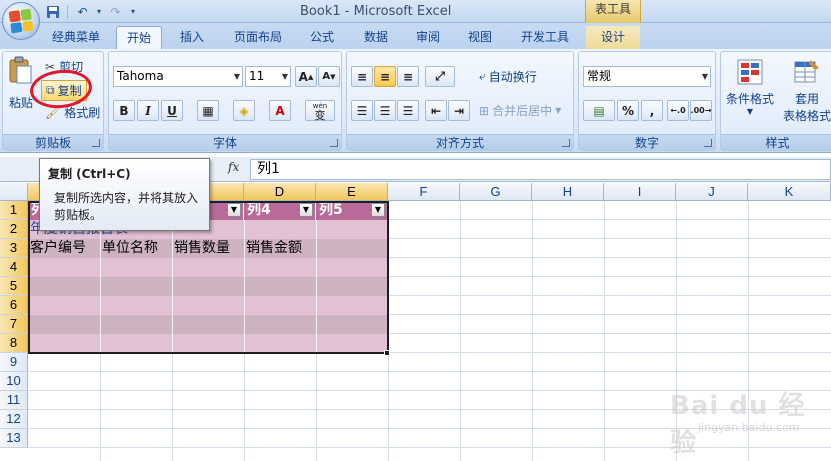  I want to click on align-middle-button: ≡, so click(385, 76).